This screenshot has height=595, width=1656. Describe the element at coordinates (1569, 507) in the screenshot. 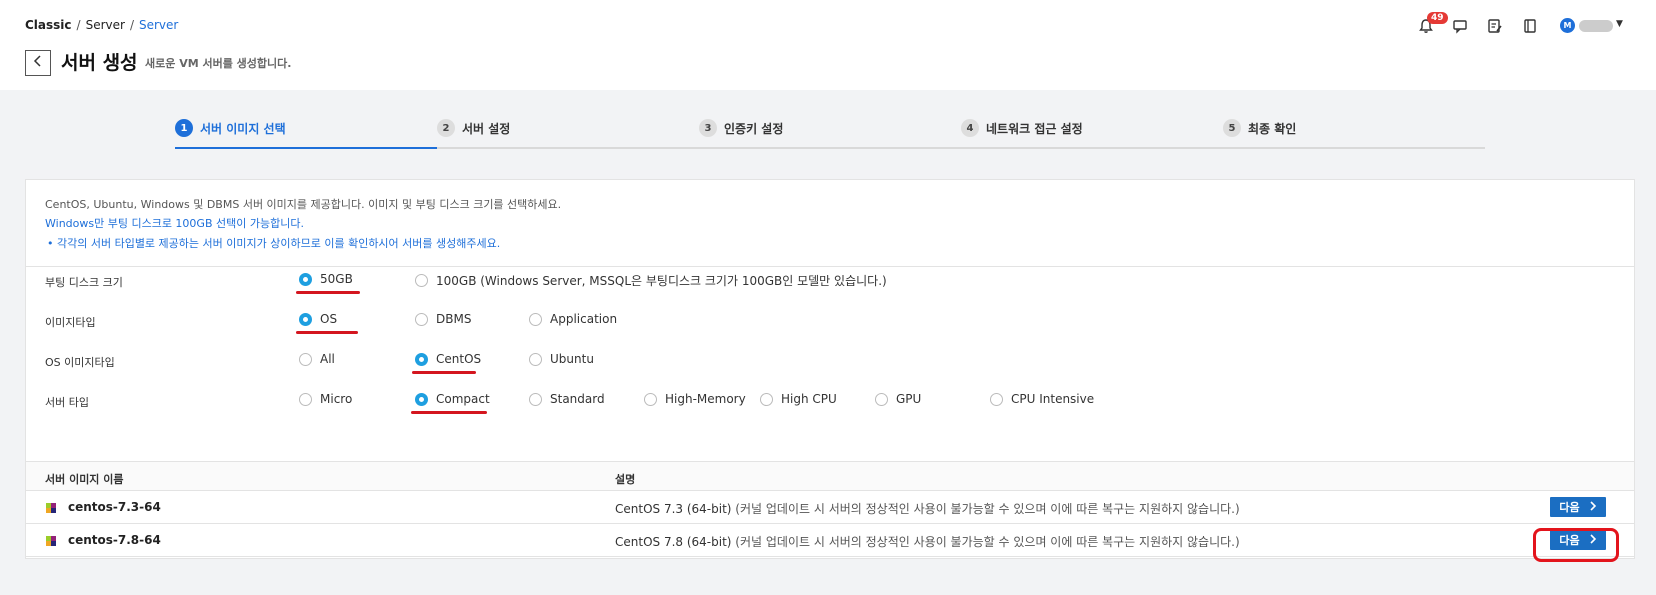

I see `next-button-label: 다음` at that location.